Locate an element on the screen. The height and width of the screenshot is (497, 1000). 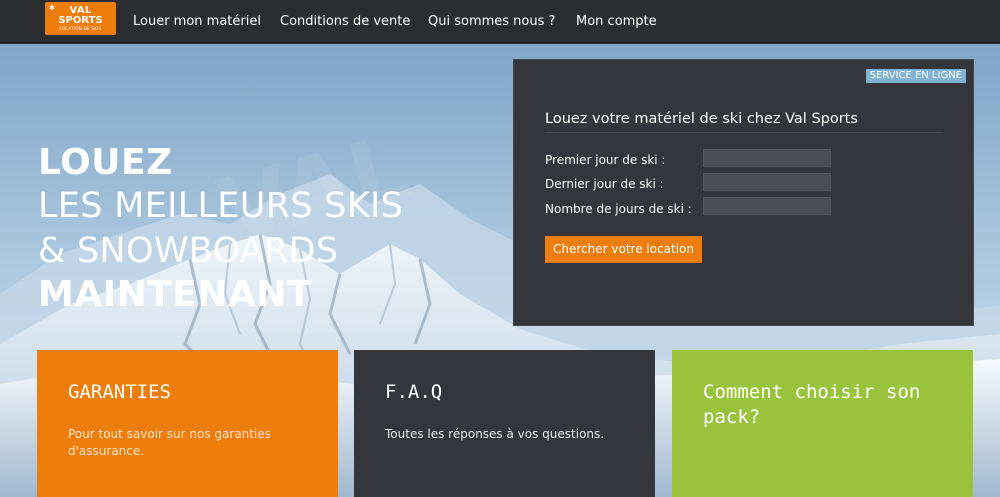
booking-divider is located at coordinates (744, 132).